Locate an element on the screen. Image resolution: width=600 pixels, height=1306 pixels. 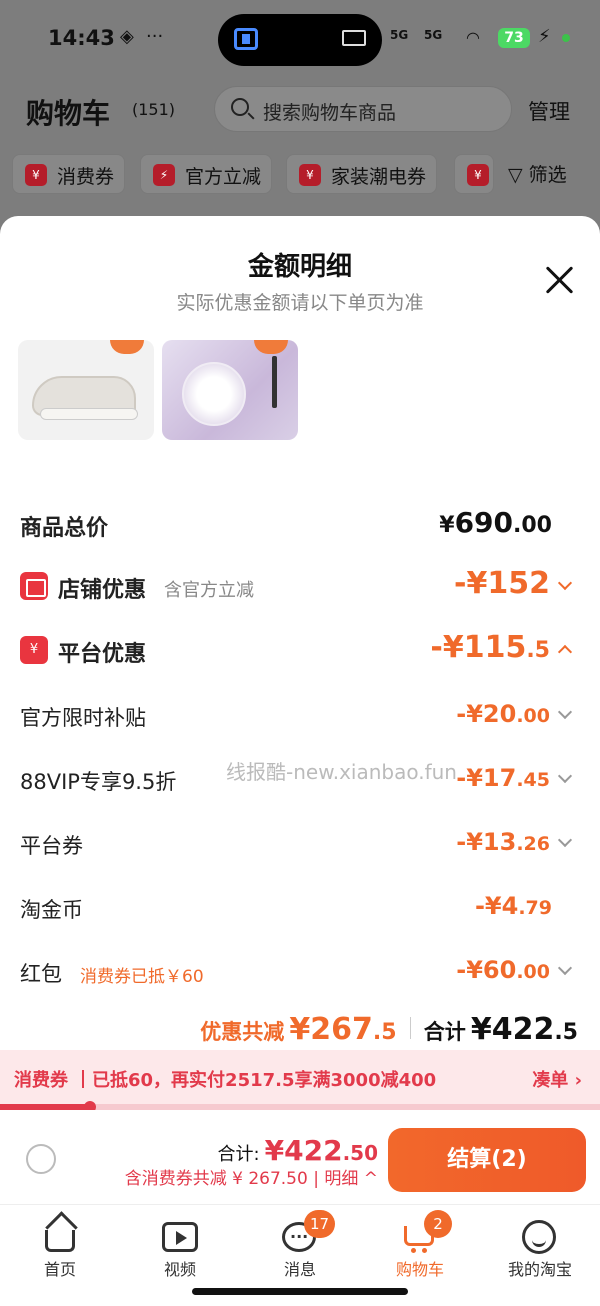
row-goods-total: 商品总价 ¥690.00 is located at coordinates (300, 531).